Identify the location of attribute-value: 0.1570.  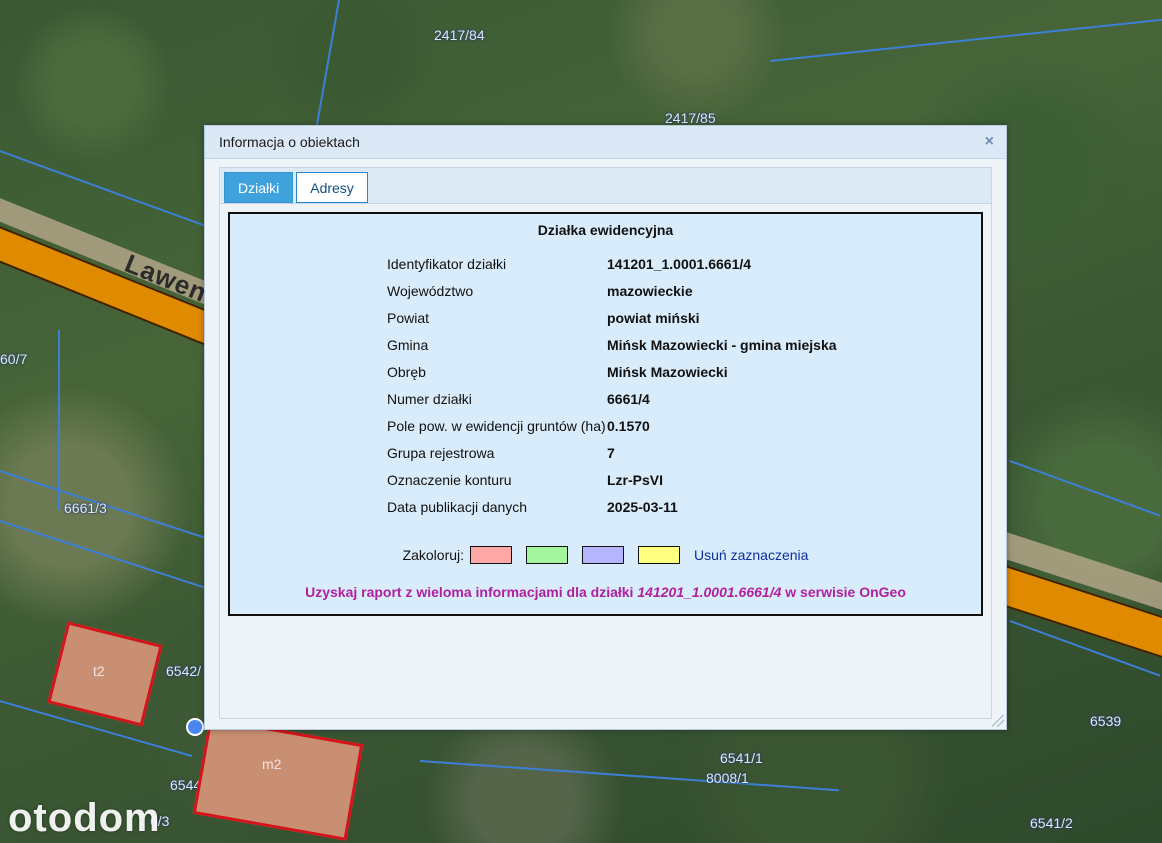
(628, 425).